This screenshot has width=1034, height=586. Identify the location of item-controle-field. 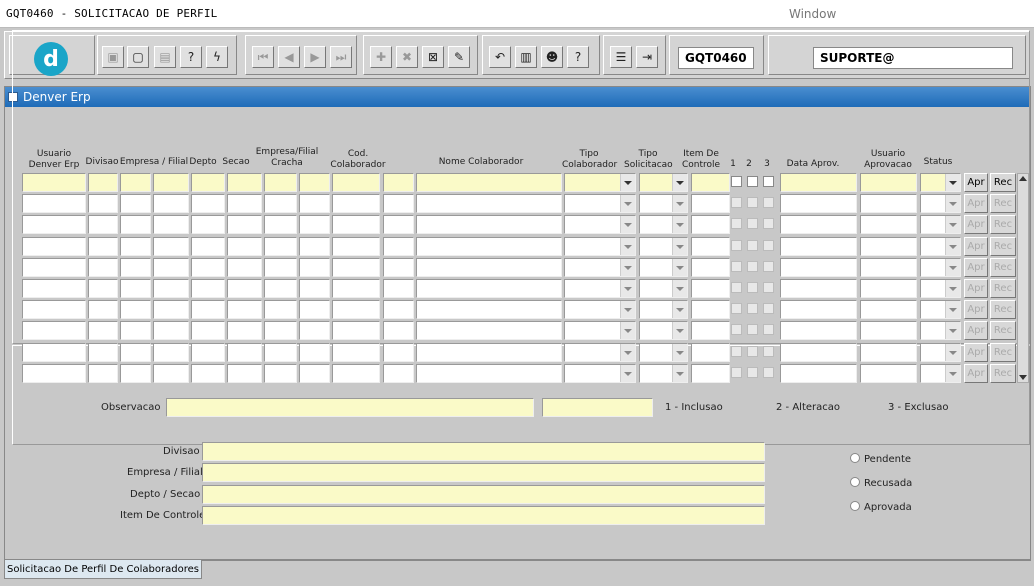
(483, 515).